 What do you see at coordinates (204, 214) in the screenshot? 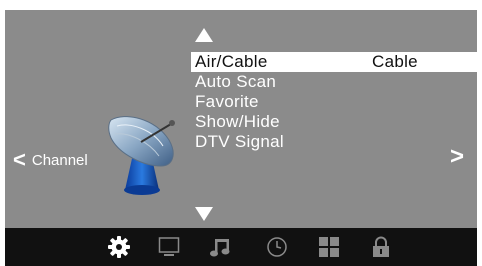
I see `scroll-down-arrow-icon` at bounding box center [204, 214].